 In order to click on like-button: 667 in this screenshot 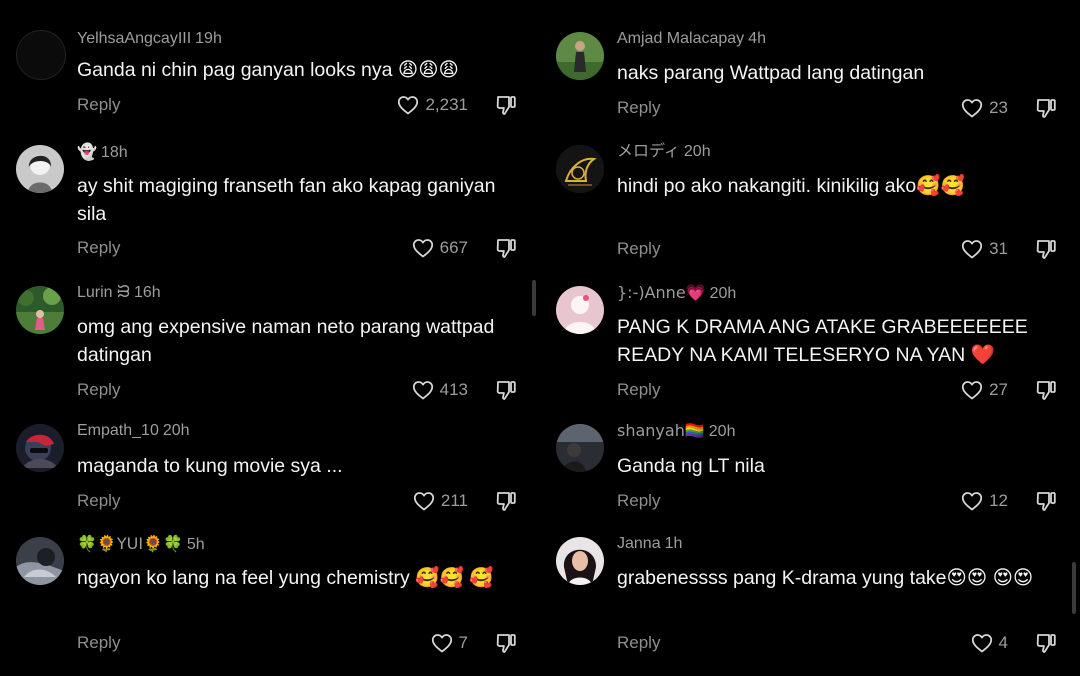, I will do `click(439, 248)`.